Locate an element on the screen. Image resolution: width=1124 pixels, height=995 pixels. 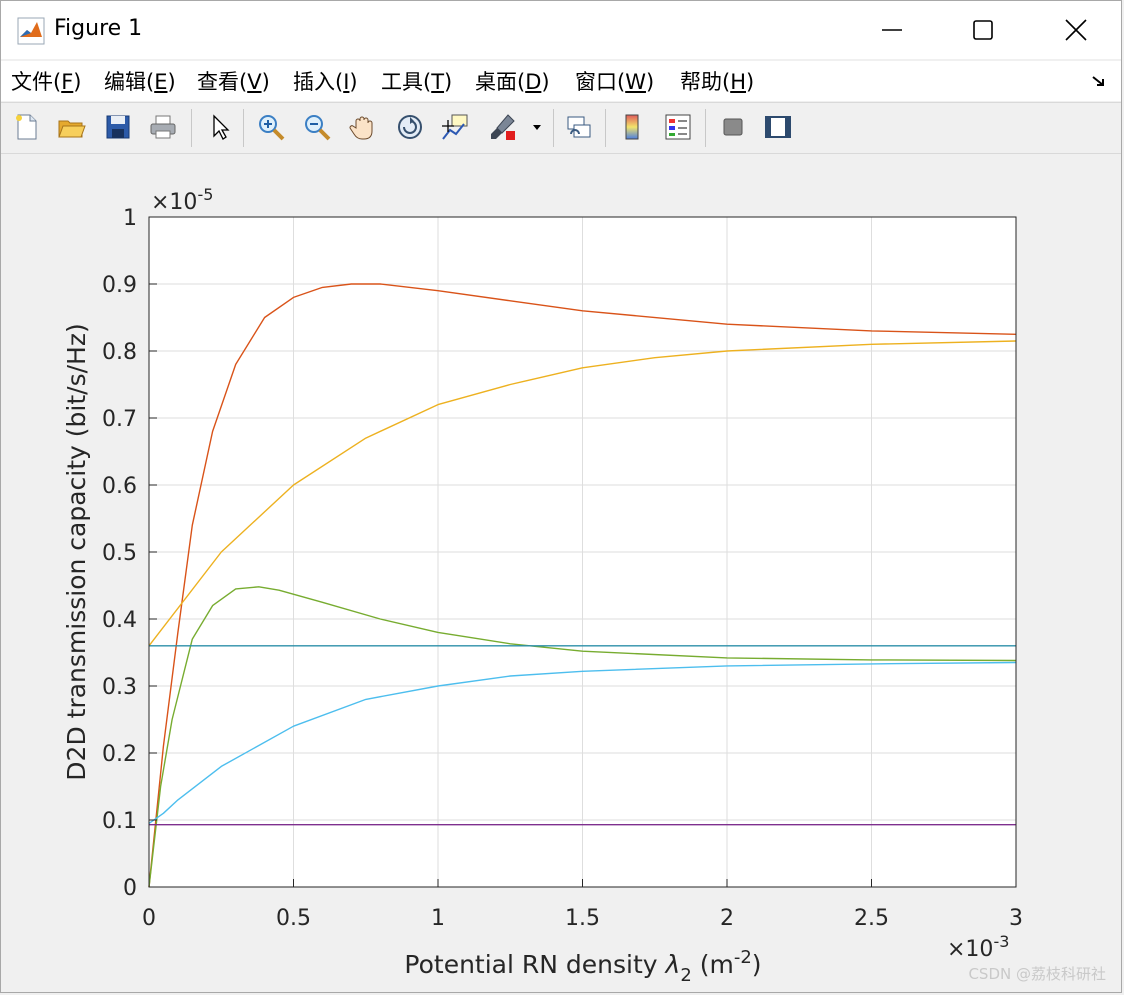
y-tick-label: 0.8 is located at coordinates (119, 352).